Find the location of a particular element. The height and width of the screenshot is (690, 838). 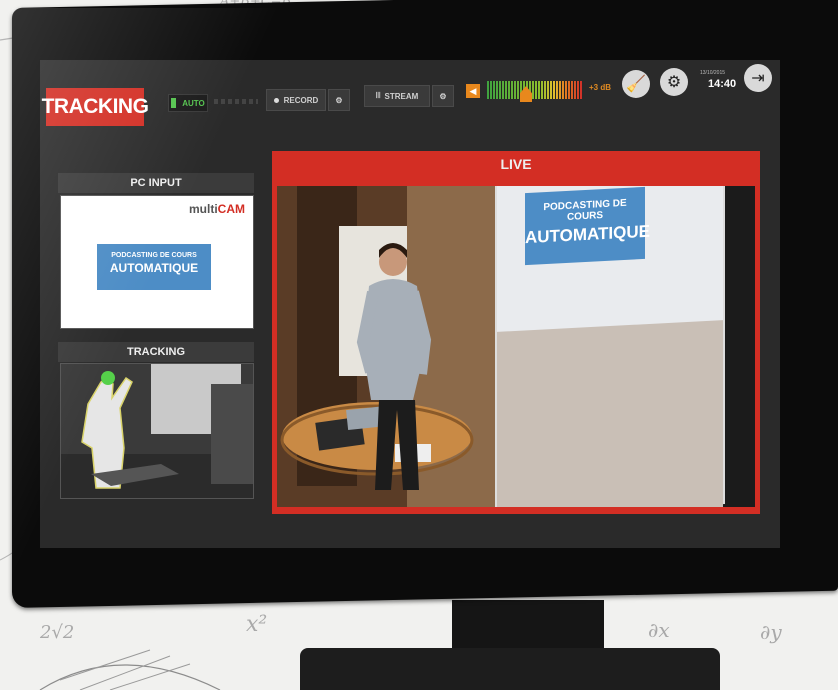

record-button: RECORD is located at coordinates (296, 100).